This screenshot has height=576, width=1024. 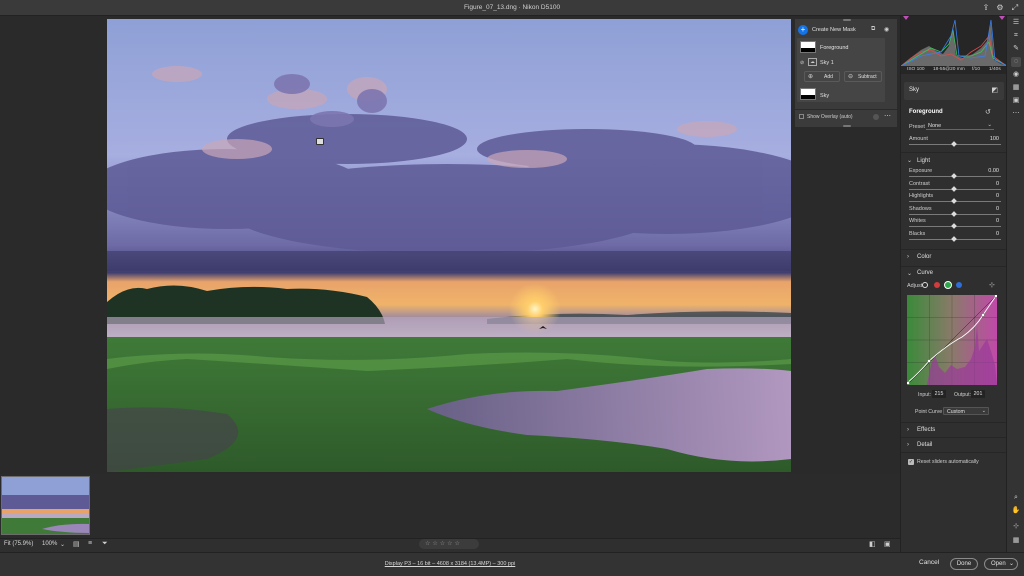 What do you see at coordinates (1011, 564) in the screenshot?
I see `open-options-icon: ⌄` at bounding box center [1011, 564].